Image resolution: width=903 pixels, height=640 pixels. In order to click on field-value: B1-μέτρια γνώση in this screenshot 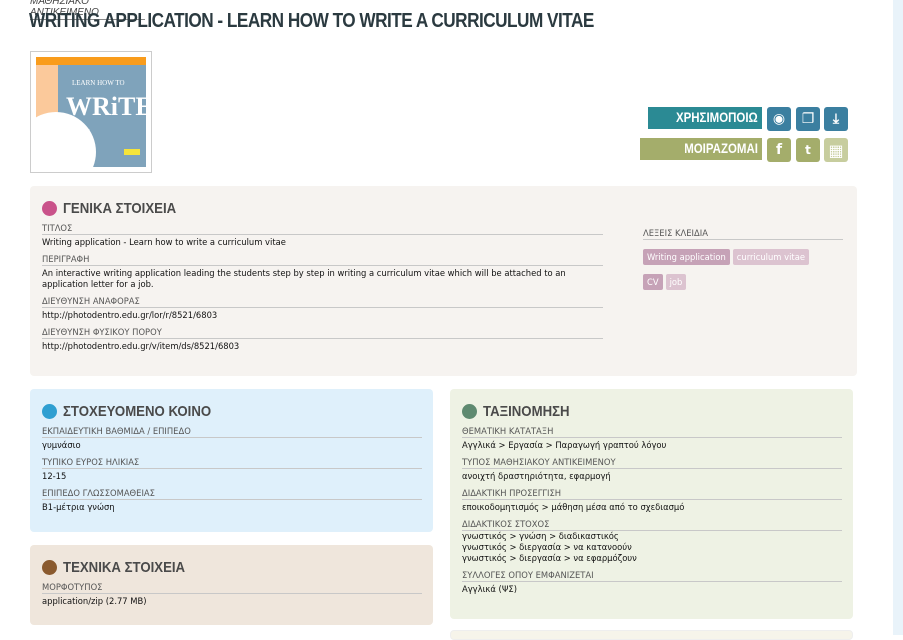, I will do `click(78, 507)`.